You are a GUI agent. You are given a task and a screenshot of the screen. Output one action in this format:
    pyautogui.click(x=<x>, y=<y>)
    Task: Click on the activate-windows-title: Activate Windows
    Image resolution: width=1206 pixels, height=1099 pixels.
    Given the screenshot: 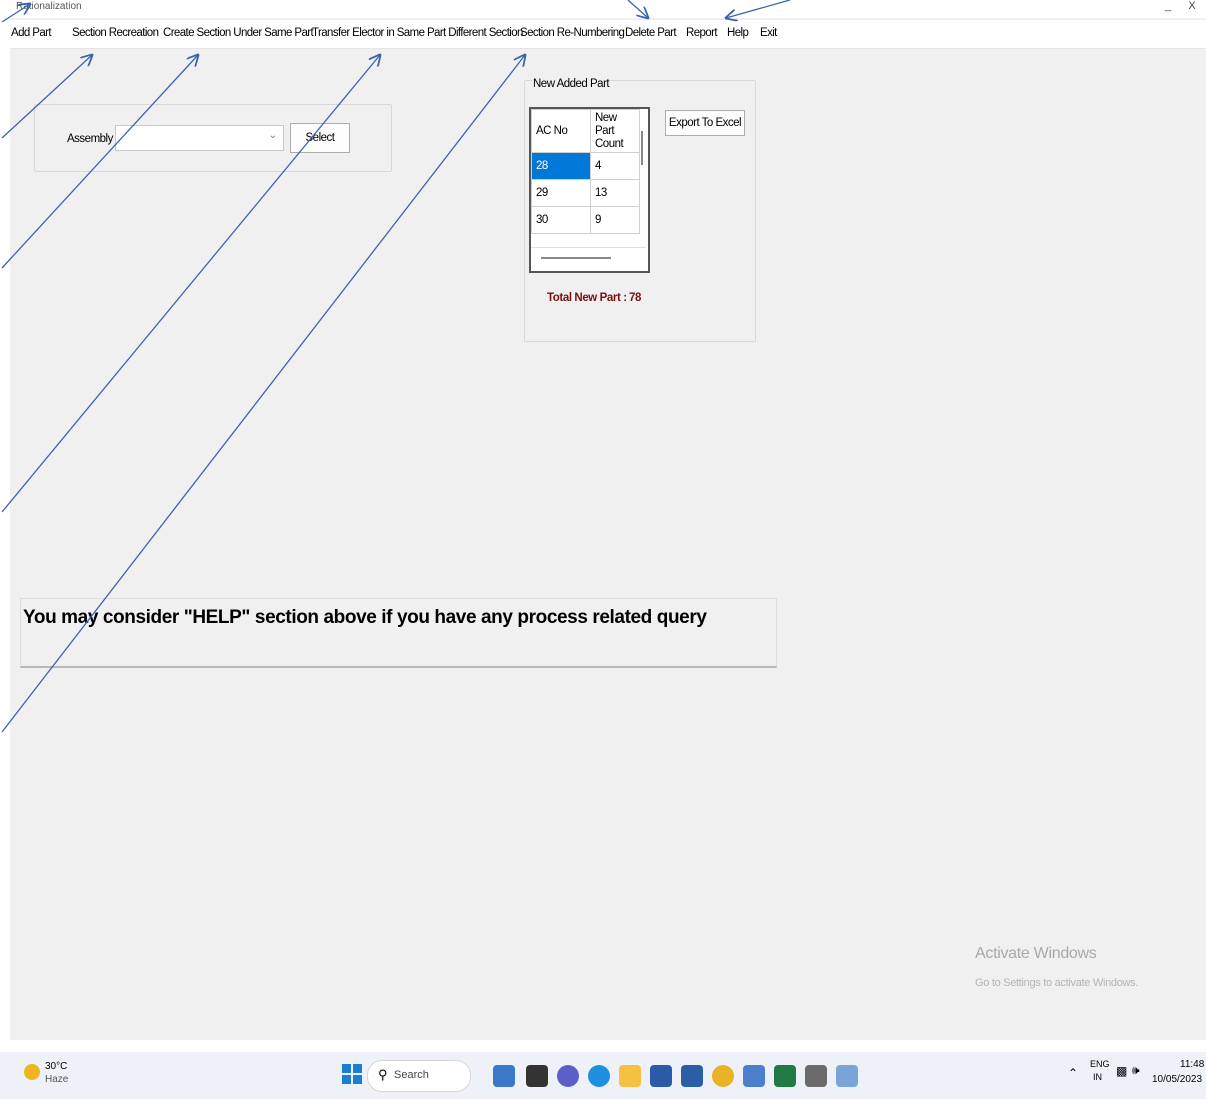 What is the action you would take?
    pyautogui.click(x=1036, y=953)
    